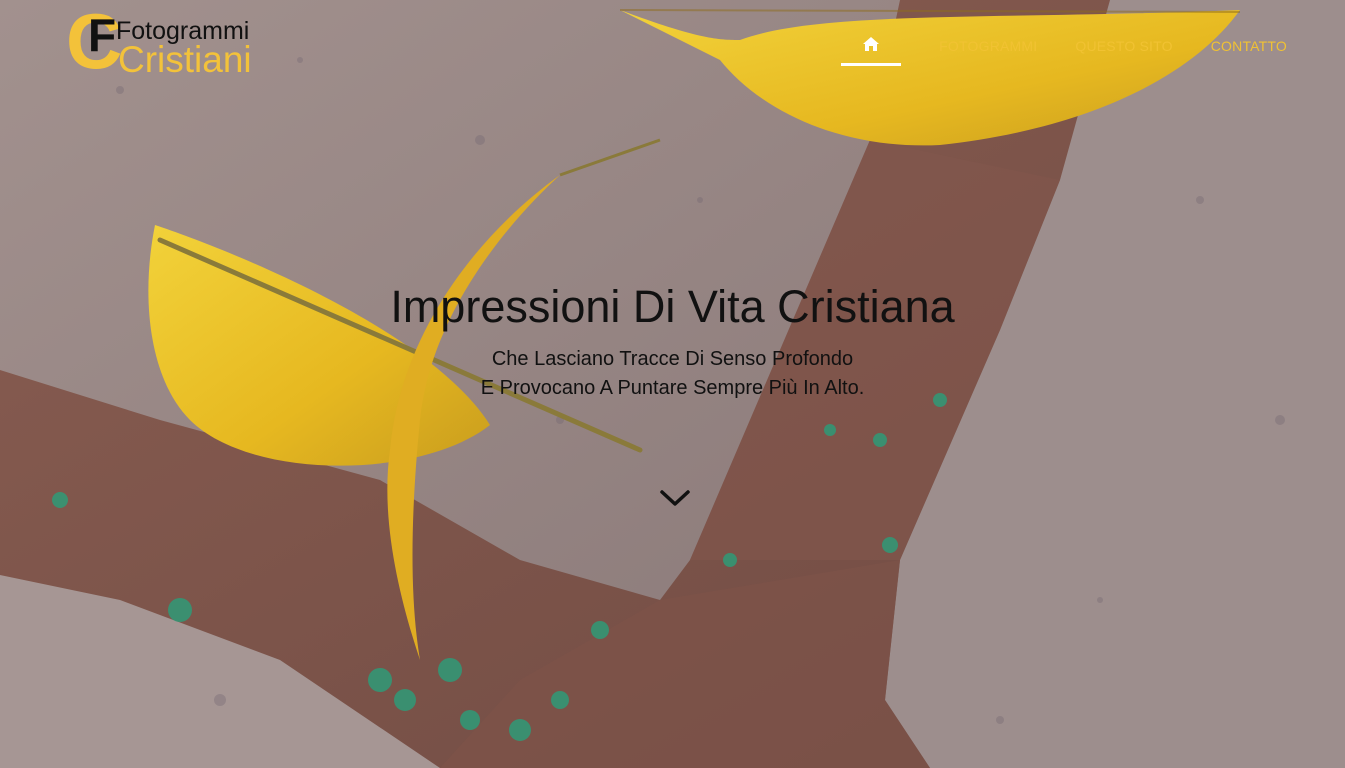  What do you see at coordinates (871, 44) in the screenshot?
I see `home-icon` at bounding box center [871, 44].